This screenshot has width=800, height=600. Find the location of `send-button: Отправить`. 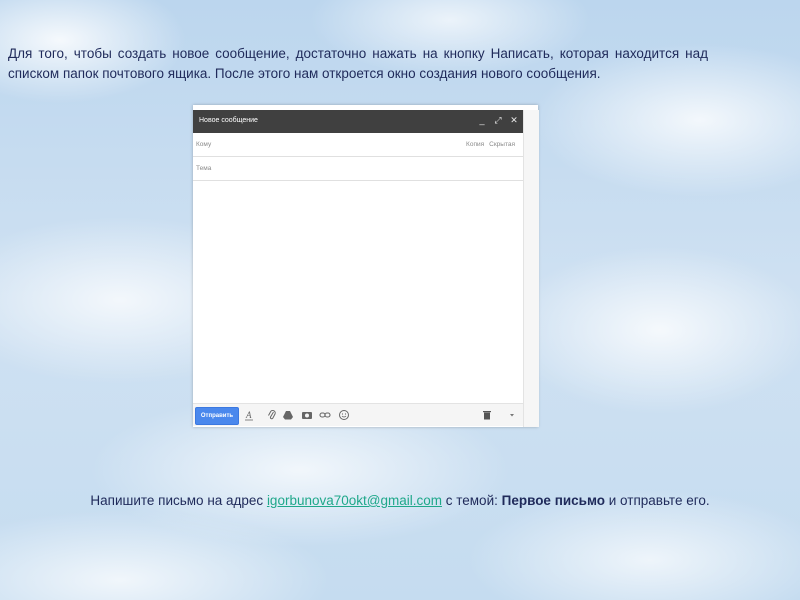

send-button: Отправить is located at coordinates (217, 416).